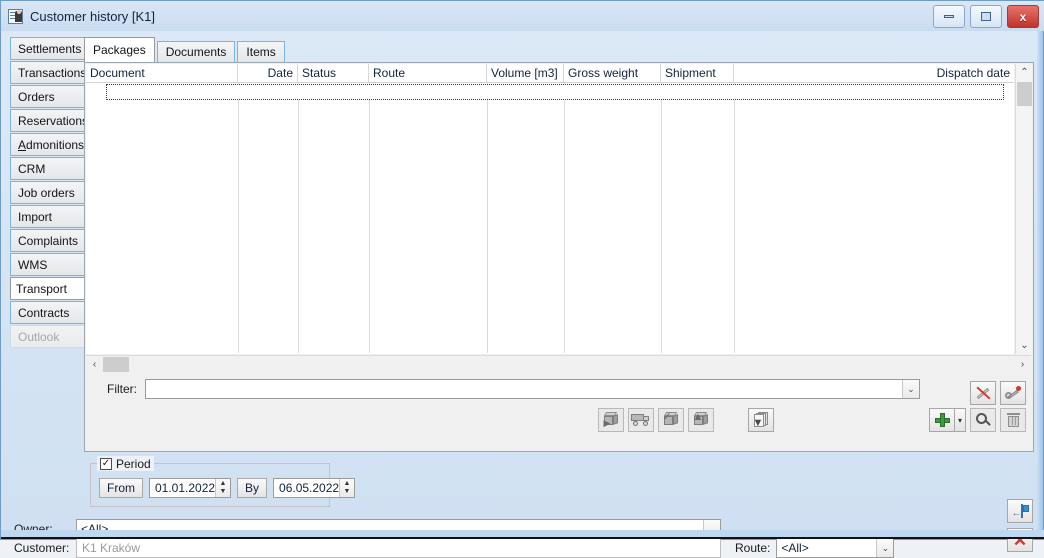 The width and height of the screenshot is (1044, 558). Describe the element at coordinates (49, 216) in the screenshot. I see `sidebar-item-import: Import` at that location.